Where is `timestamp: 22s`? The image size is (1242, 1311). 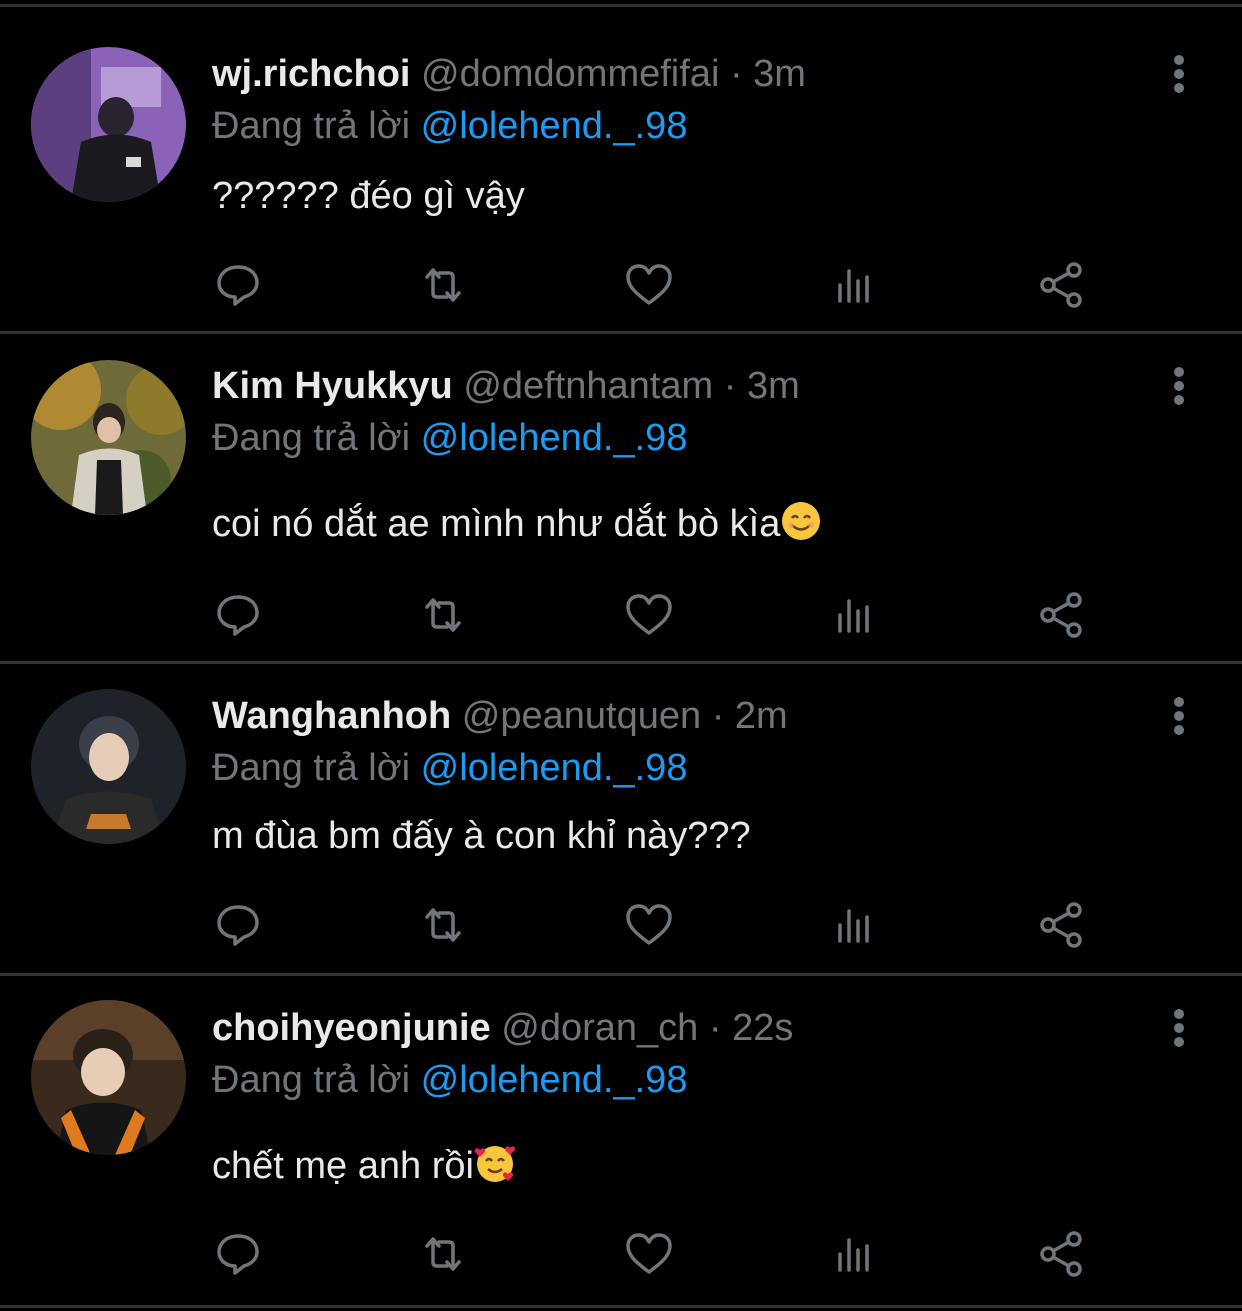
timestamp: 22s is located at coordinates (763, 1028).